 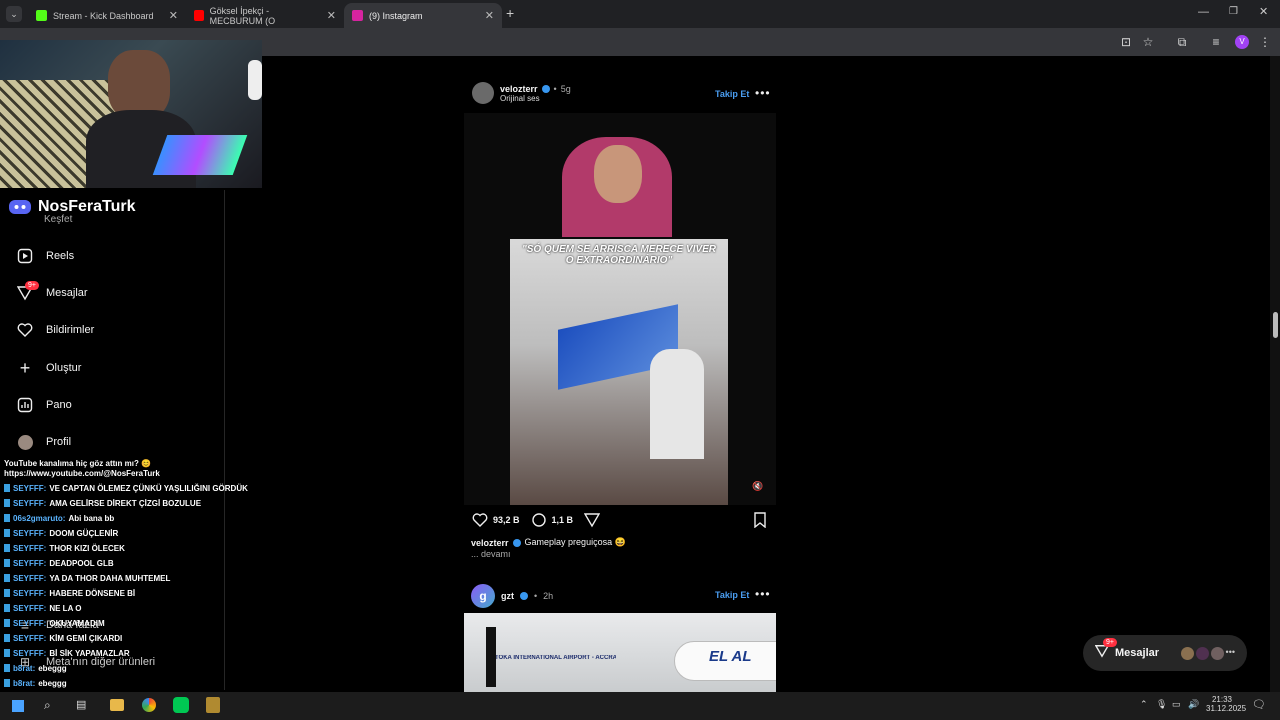 What do you see at coordinates (18, 706) in the screenshot?
I see `windows-start-icon` at bounding box center [18, 706].